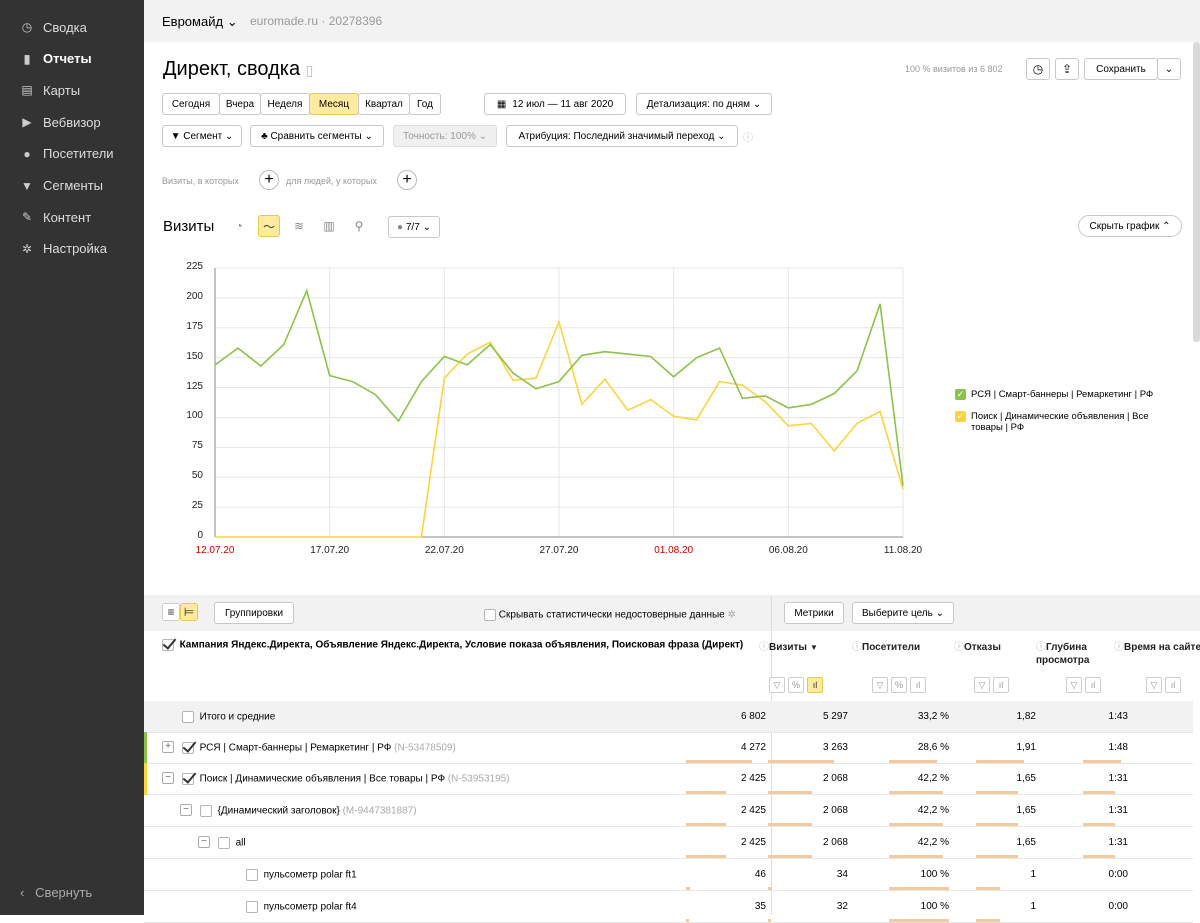 The height and width of the screenshot is (923, 1200). I want to click on x-tick-label: 27.07.20, so click(559, 550).